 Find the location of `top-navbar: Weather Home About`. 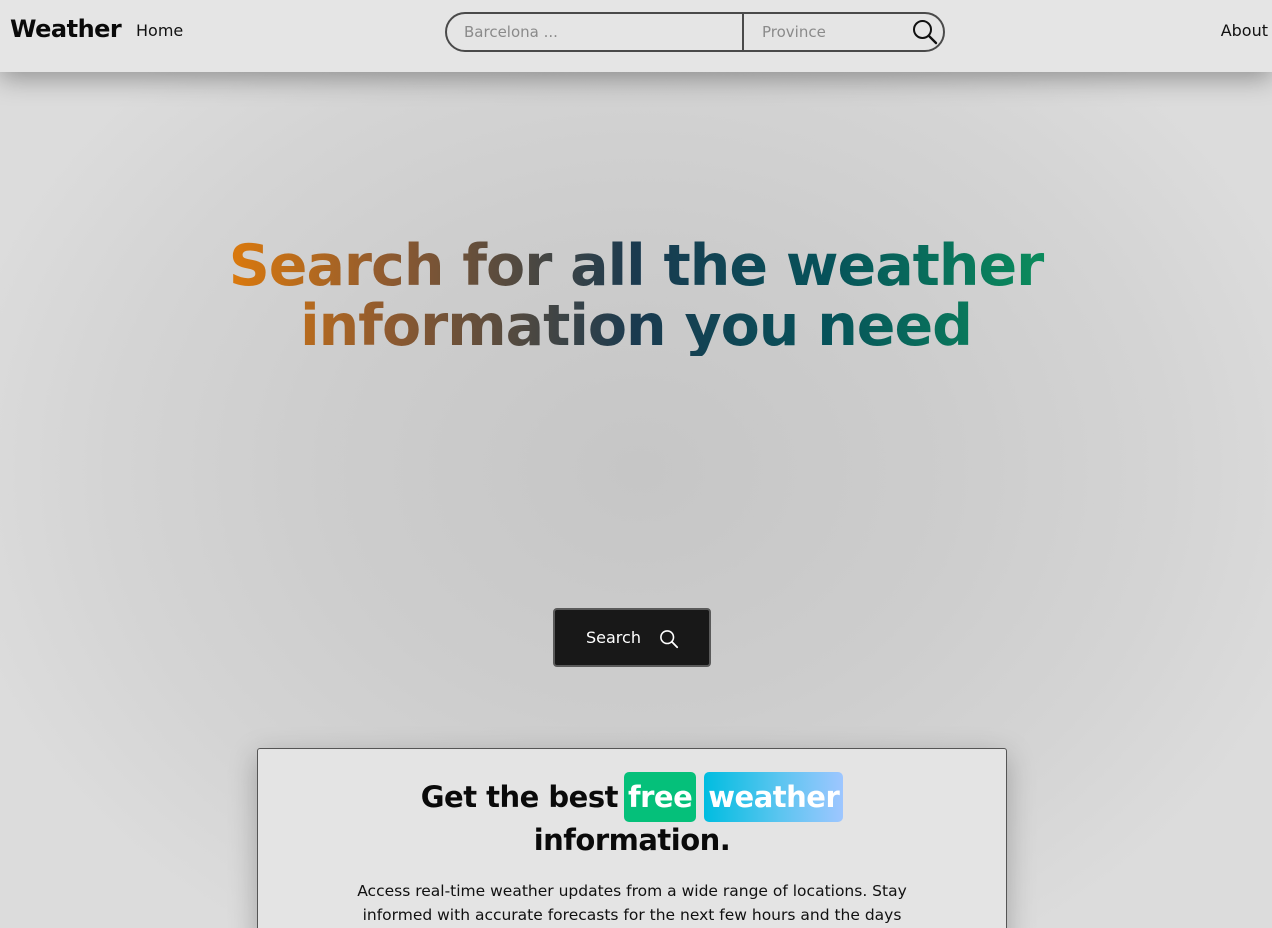

top-navbar: Weather Home About is located at coordinates (636, 36).